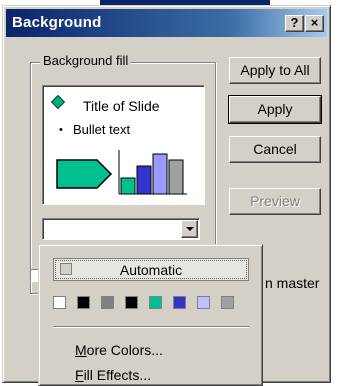  I want to click on menu-separator, so click(151, 327).